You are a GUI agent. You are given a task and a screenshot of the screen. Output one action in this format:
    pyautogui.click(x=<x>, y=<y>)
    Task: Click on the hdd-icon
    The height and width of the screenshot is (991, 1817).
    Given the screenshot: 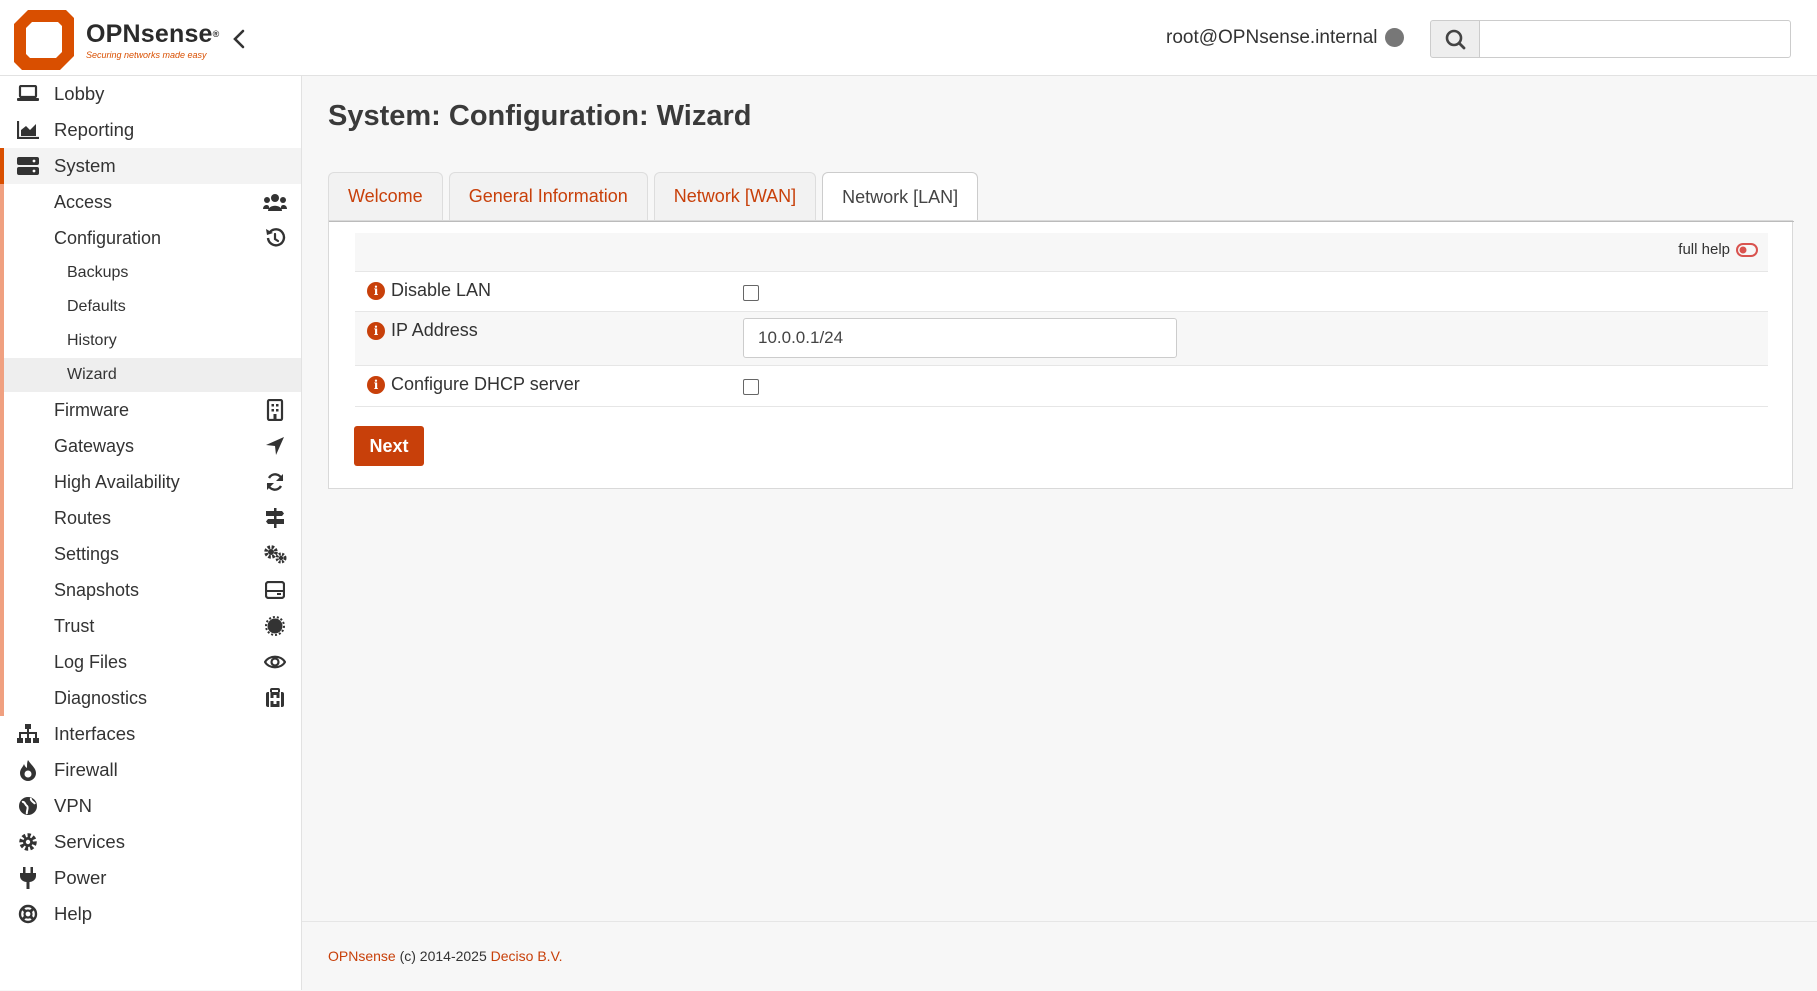 What is the action you would take?
    pyautogui.click(x=275, y=590)
    